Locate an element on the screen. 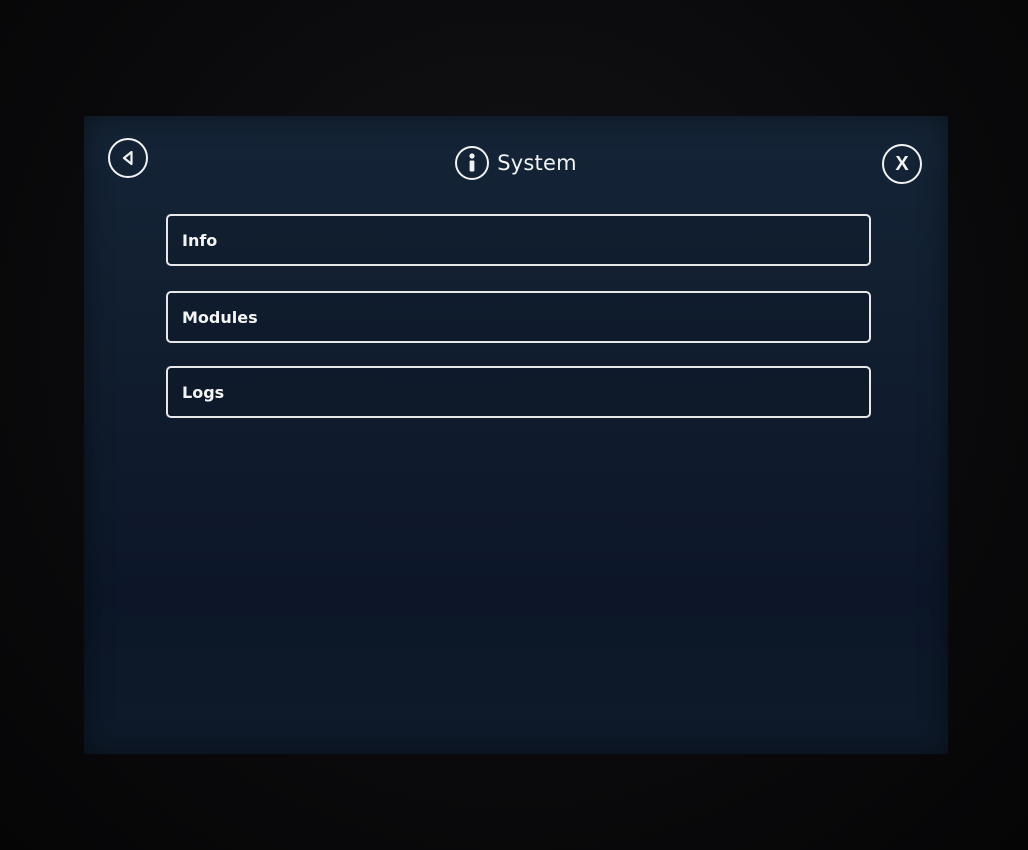 This screenshot has height=850, width=1028. screen-header: System is located at coordinates (516, 163).